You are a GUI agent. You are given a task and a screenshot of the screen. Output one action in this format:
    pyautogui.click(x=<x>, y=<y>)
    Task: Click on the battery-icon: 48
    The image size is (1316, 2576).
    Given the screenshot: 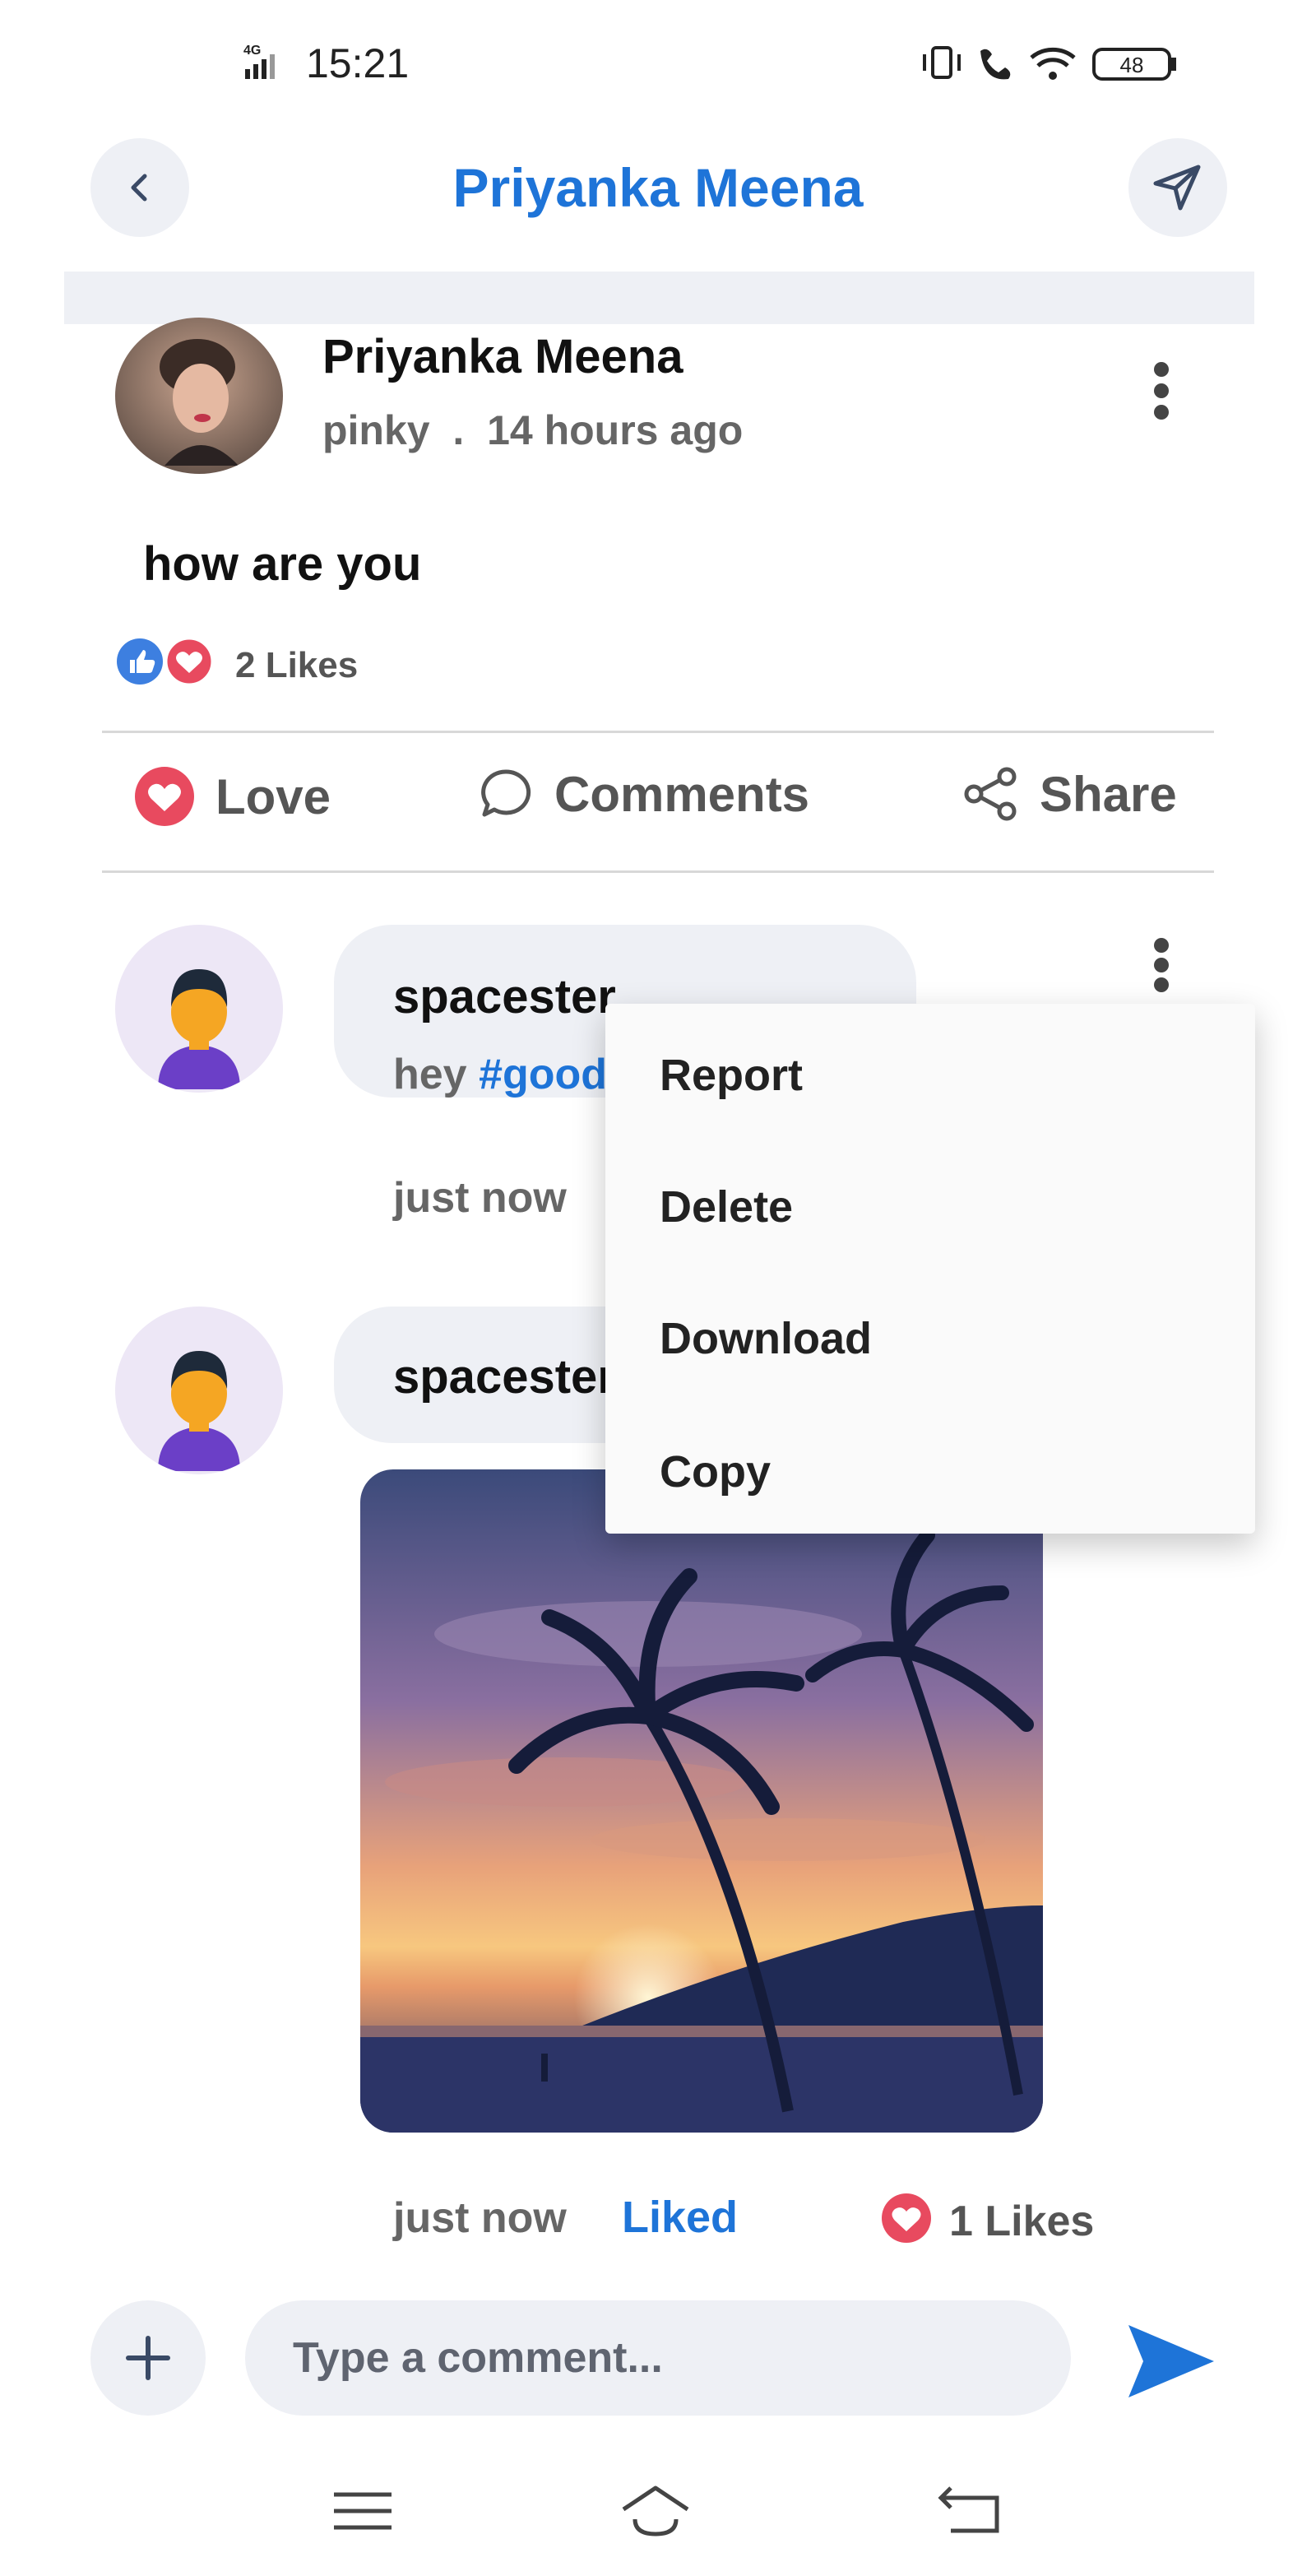 What is the action you would take?
    pyautogui.click(x=1134, y=64)
    